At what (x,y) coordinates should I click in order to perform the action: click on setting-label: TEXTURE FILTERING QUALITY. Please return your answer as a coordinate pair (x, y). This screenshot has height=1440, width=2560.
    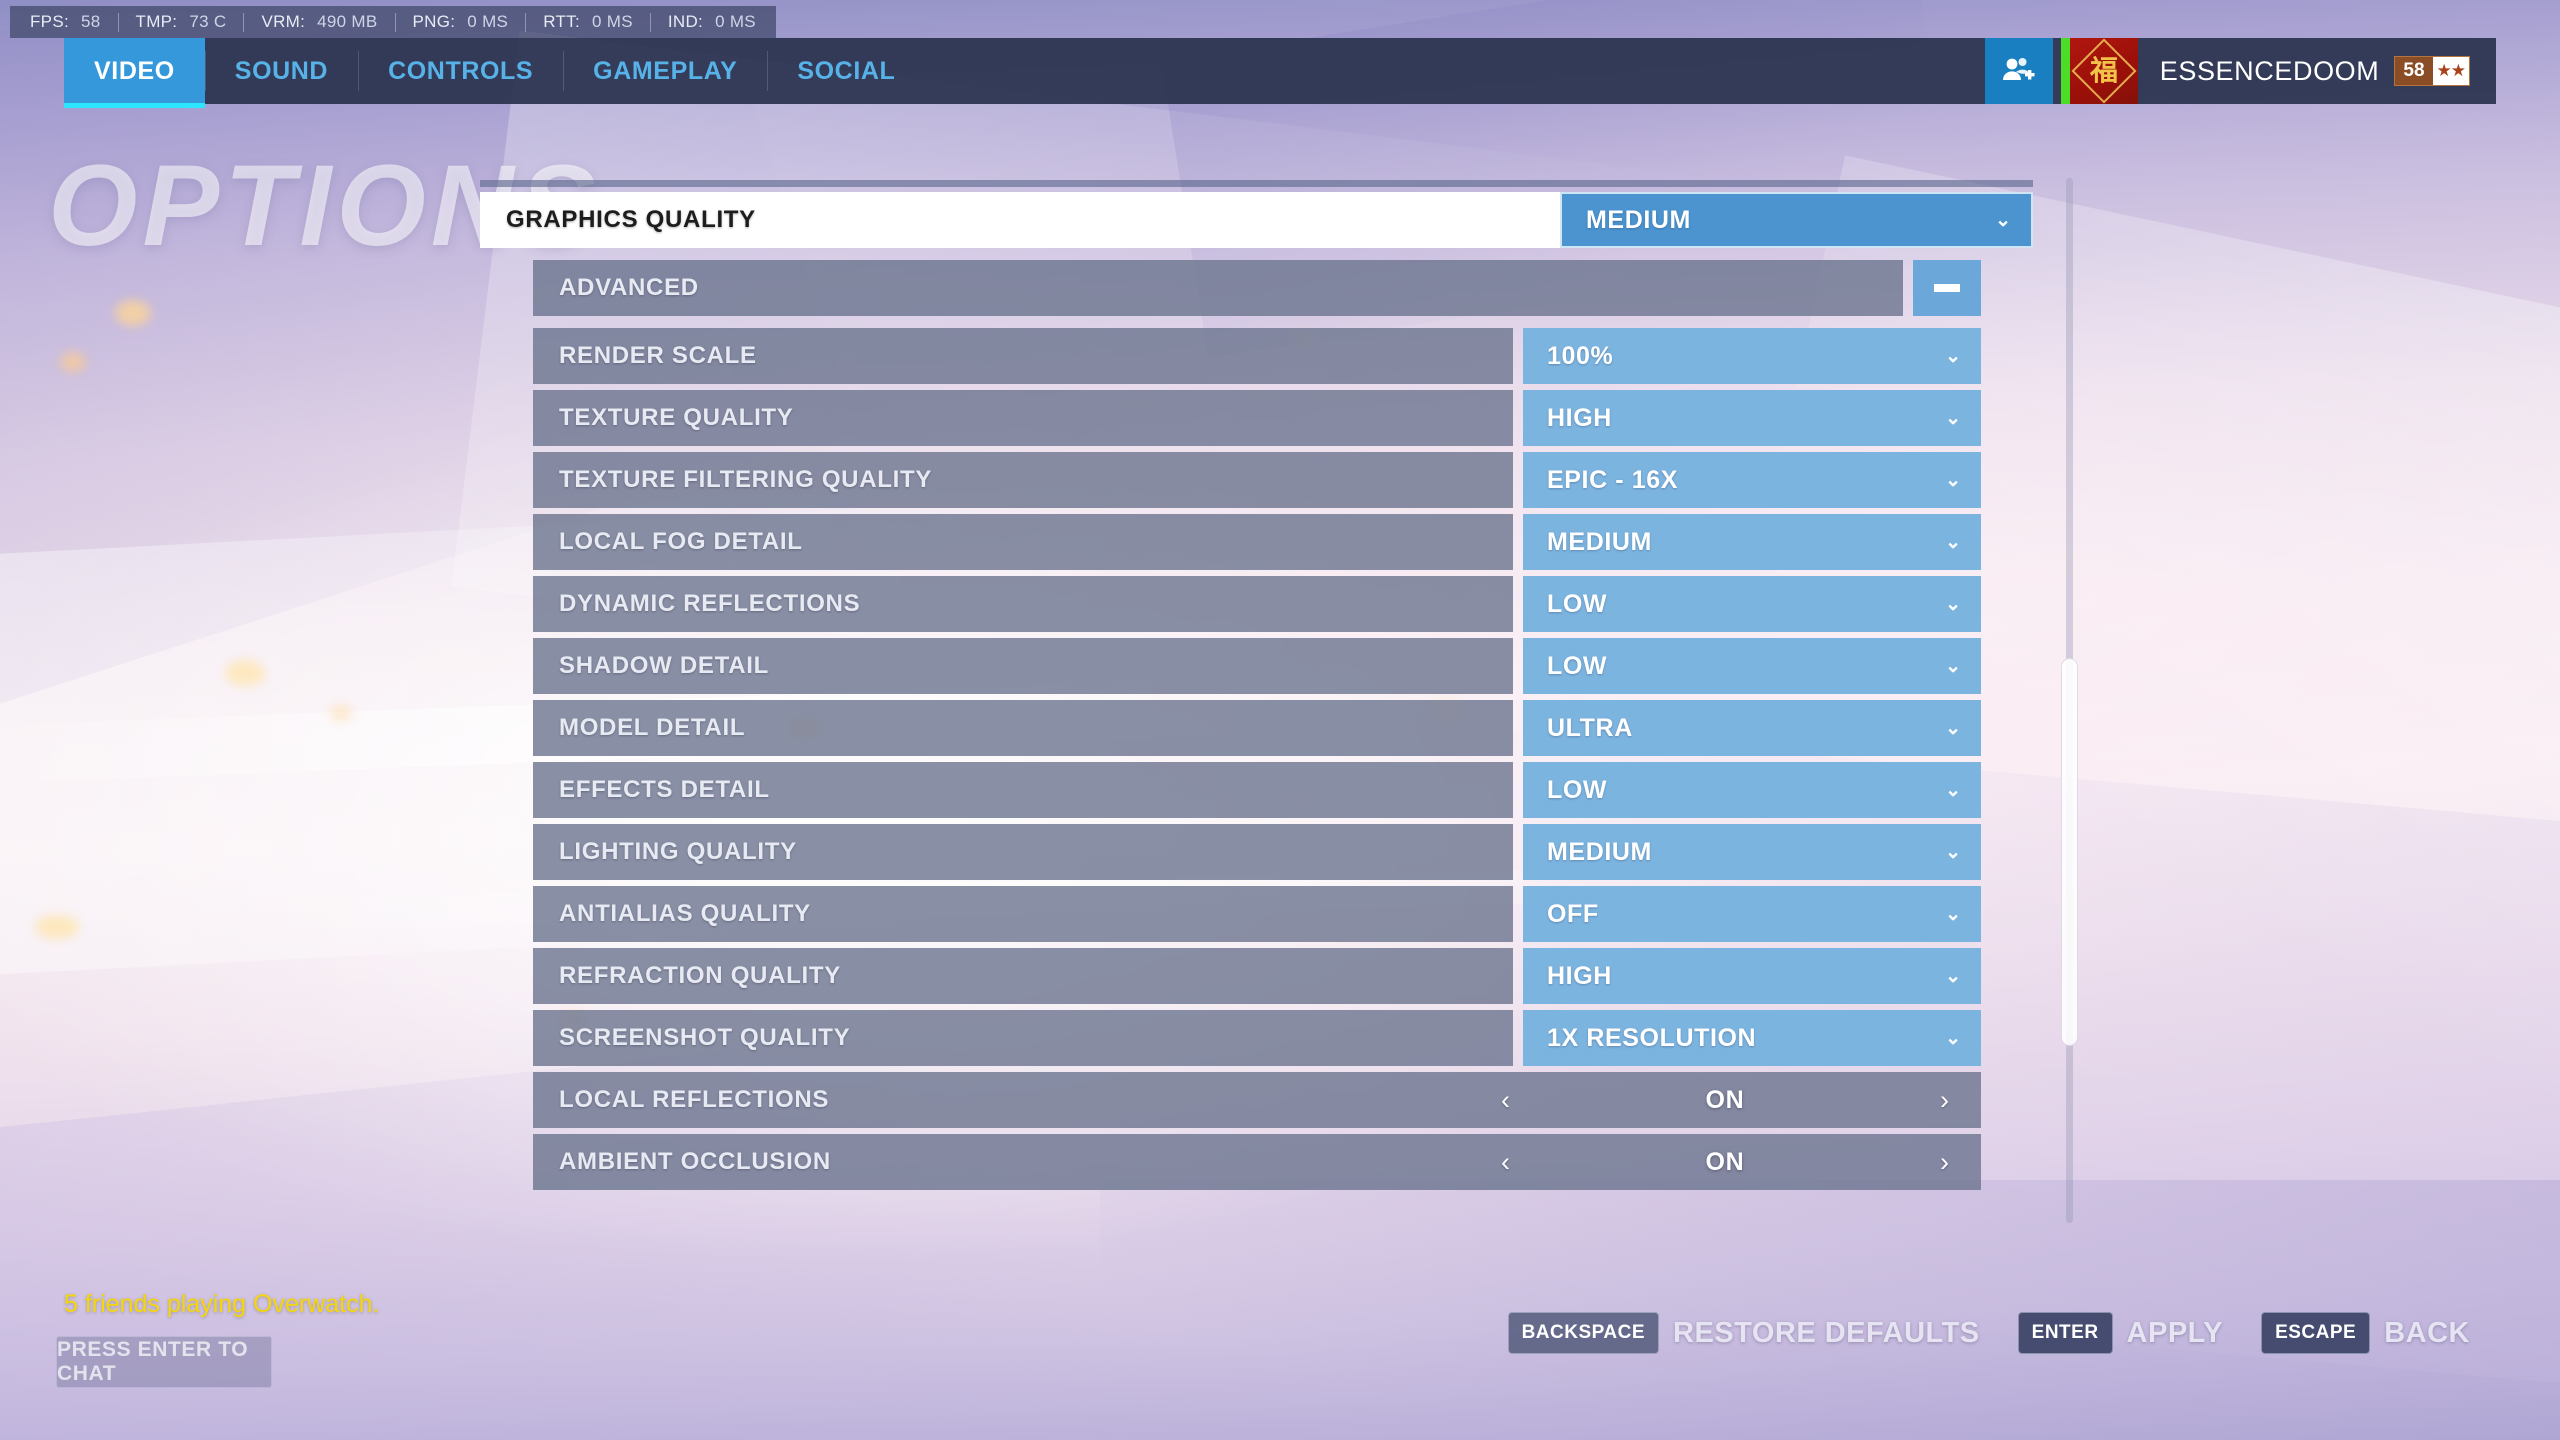
    Looking at the image, I should click on (746, 479).